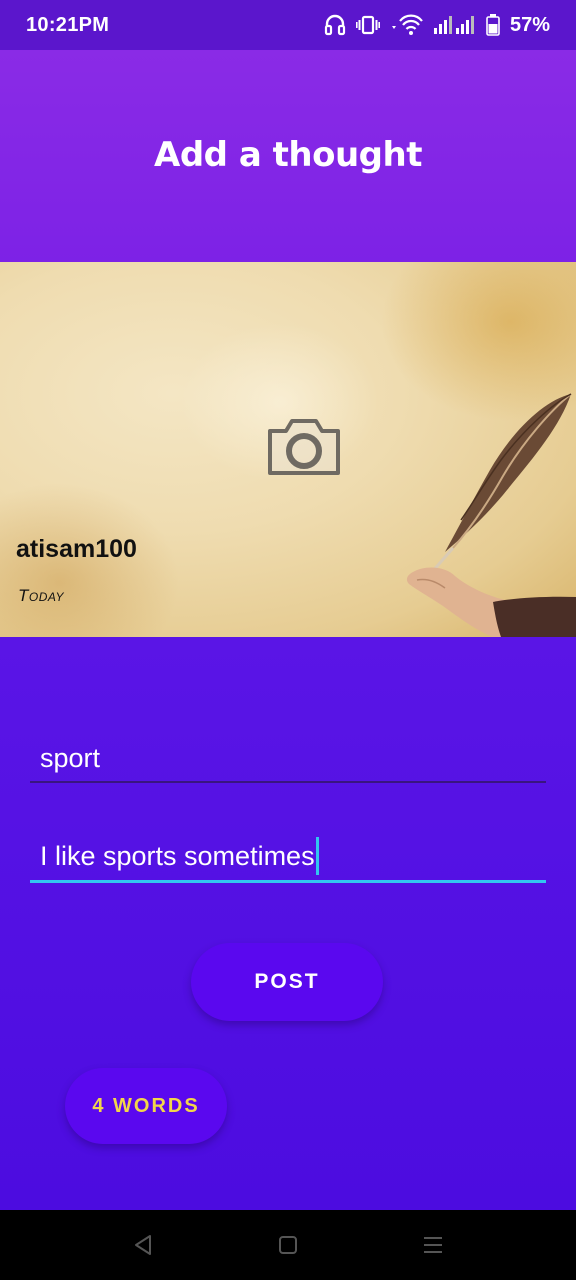 The width and height of the screenshot is (576, 1280). Describe the element at coordinates (288, 25) in the screenshot. I see `status-bar: 10:21PM 57%` at that location.